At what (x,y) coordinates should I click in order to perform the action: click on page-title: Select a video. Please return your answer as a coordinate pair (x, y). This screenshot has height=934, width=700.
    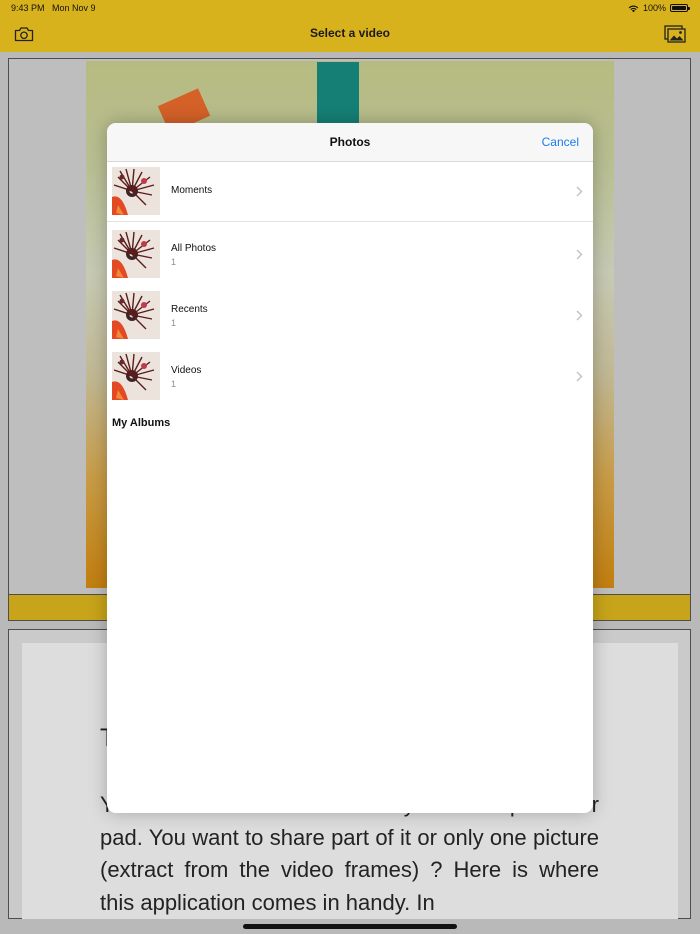
    Looking at the image, I should click on (350, 33).